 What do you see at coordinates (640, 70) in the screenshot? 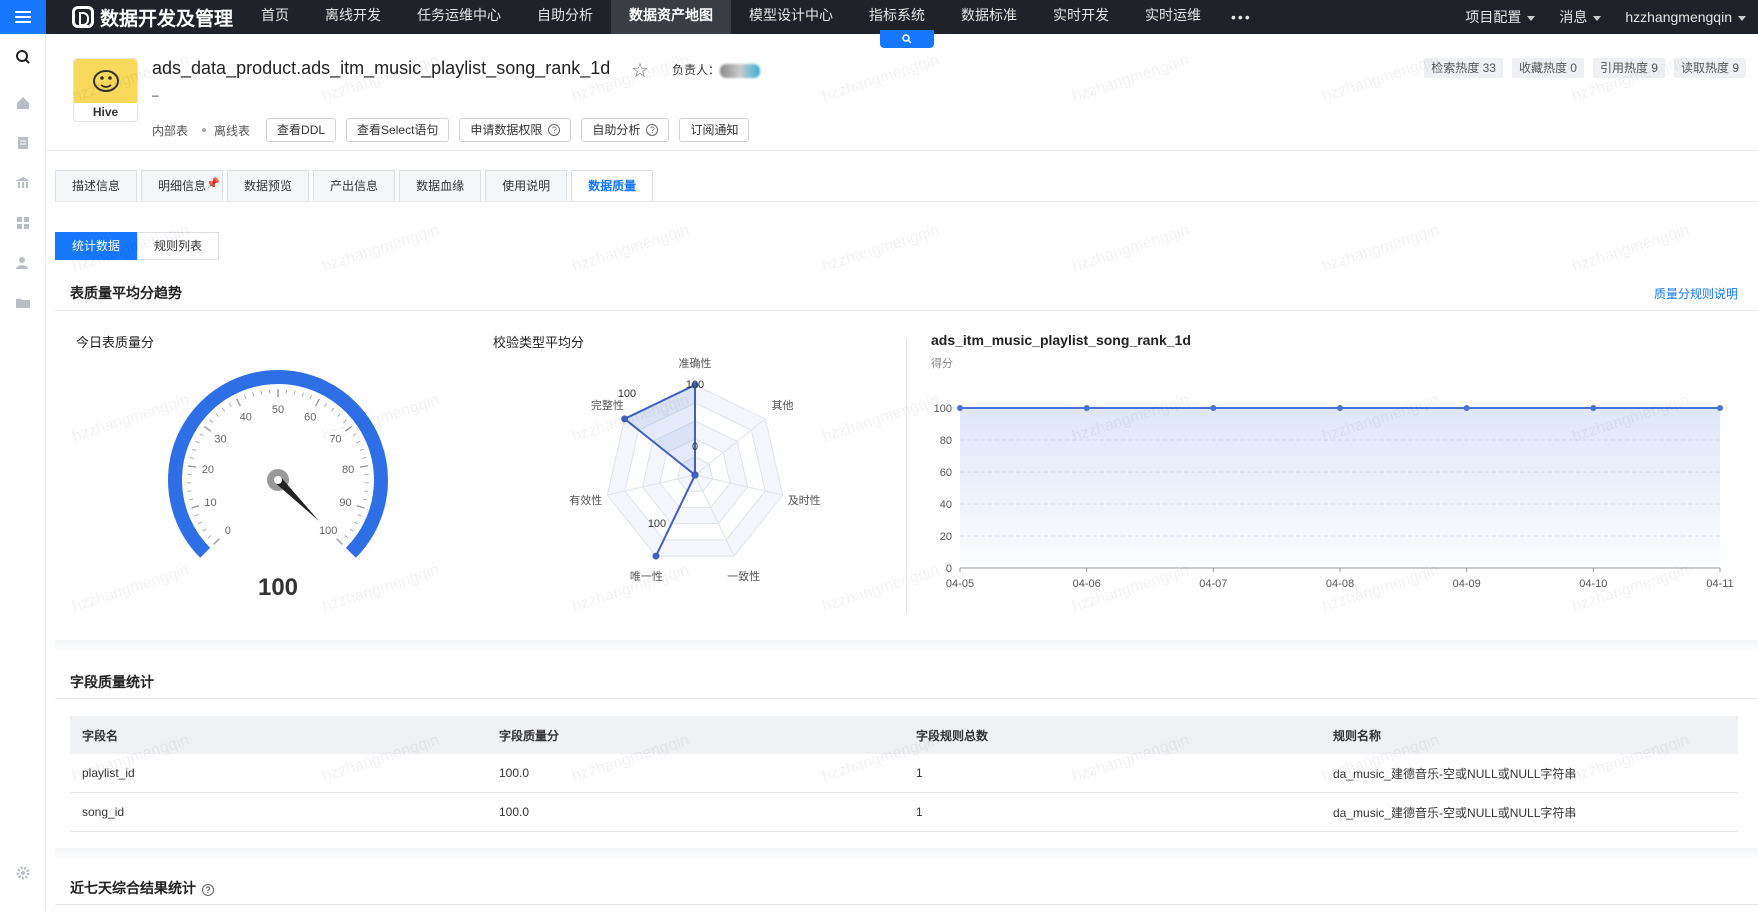
I see `favorite-star-icon: ☆` at bounding box center [640, 70].